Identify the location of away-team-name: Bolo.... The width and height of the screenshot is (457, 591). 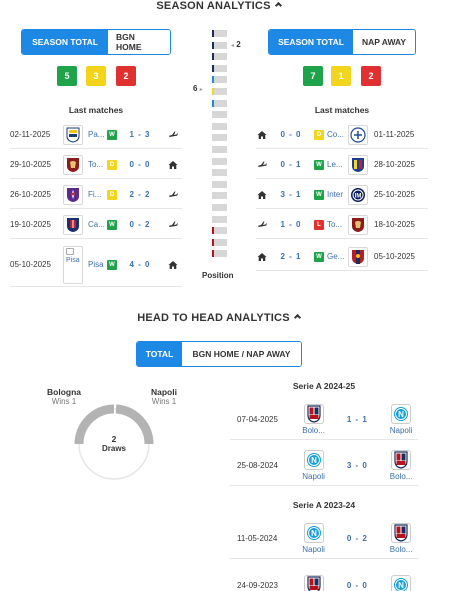
(401, 476).